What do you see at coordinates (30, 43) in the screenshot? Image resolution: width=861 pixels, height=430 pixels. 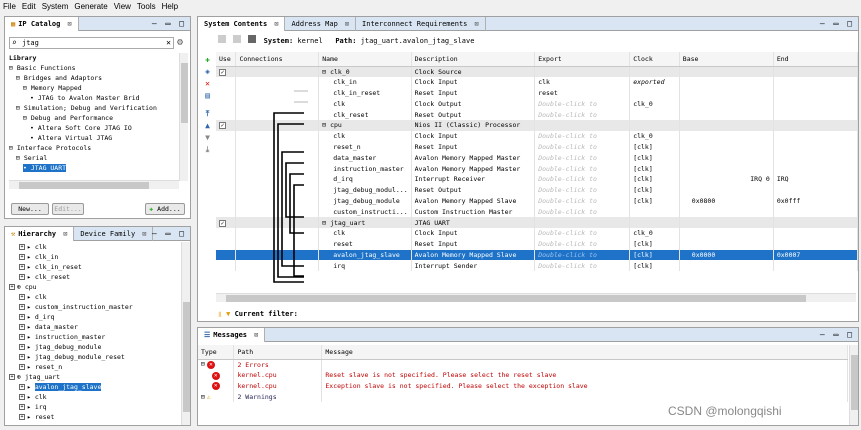 I see `search-input: jtag` at bounding box center [30, 43].